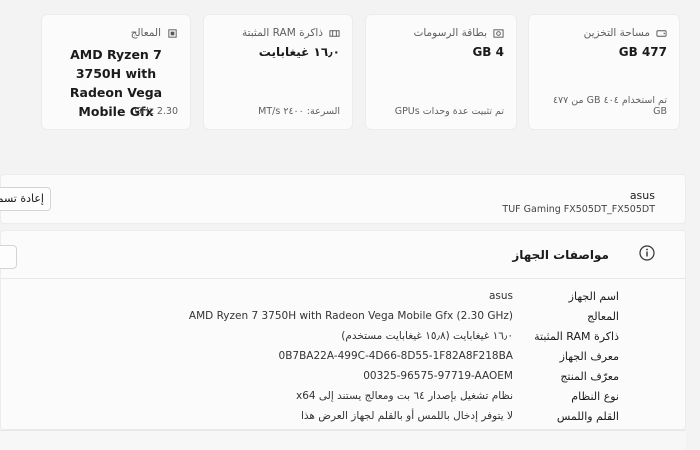  I want to click on spec-value: asus, so click(500, 296).